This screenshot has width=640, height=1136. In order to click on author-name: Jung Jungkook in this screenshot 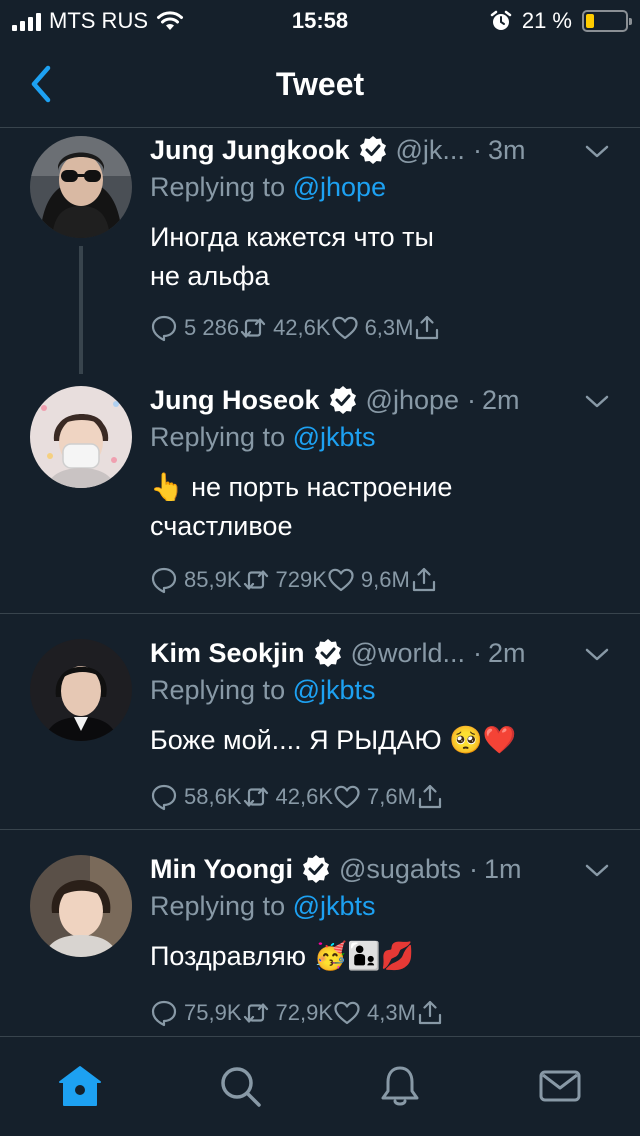, I will do `click(250, 150)`.